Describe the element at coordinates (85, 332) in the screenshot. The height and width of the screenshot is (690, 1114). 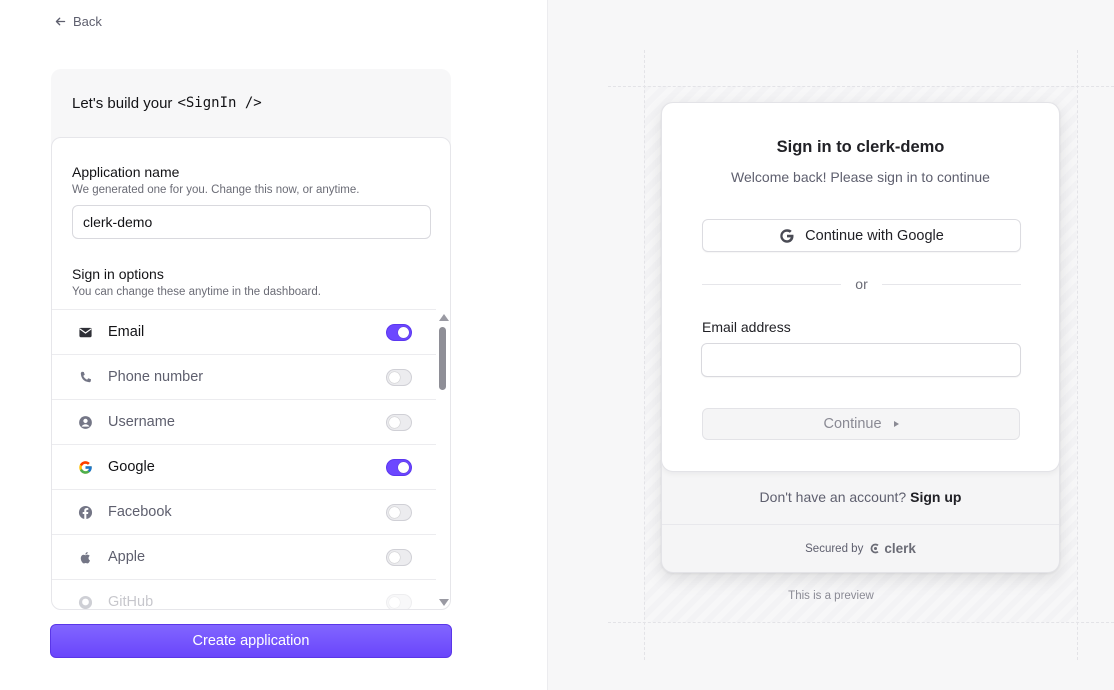
I see `mail-icon` at that location.